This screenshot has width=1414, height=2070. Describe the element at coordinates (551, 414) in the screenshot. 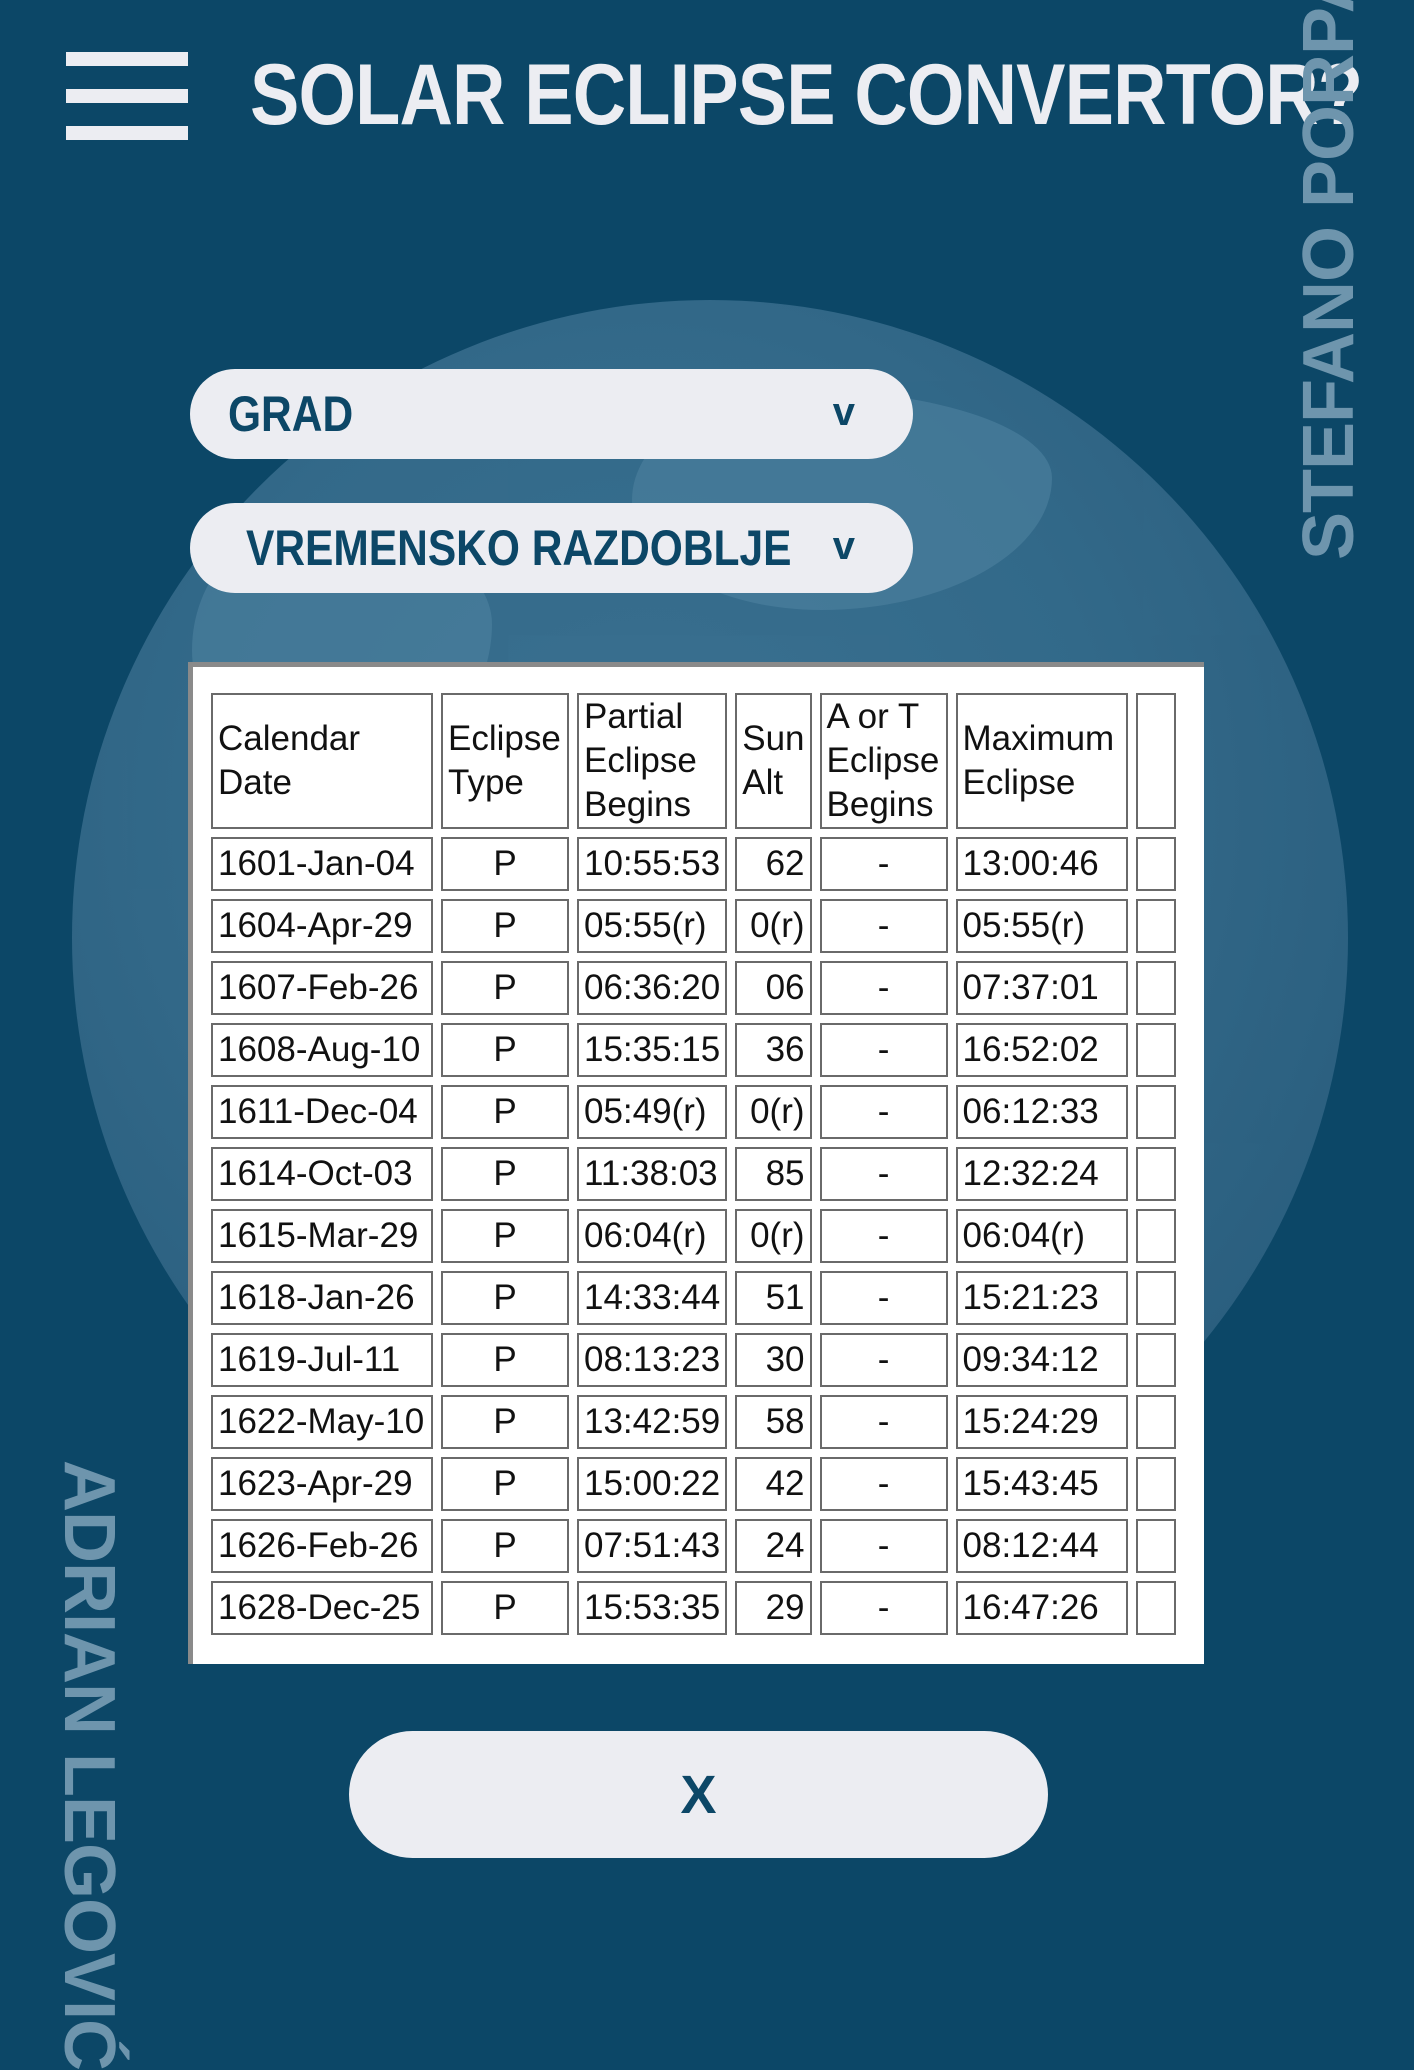

I see `city-select: GRAD v` at that location.